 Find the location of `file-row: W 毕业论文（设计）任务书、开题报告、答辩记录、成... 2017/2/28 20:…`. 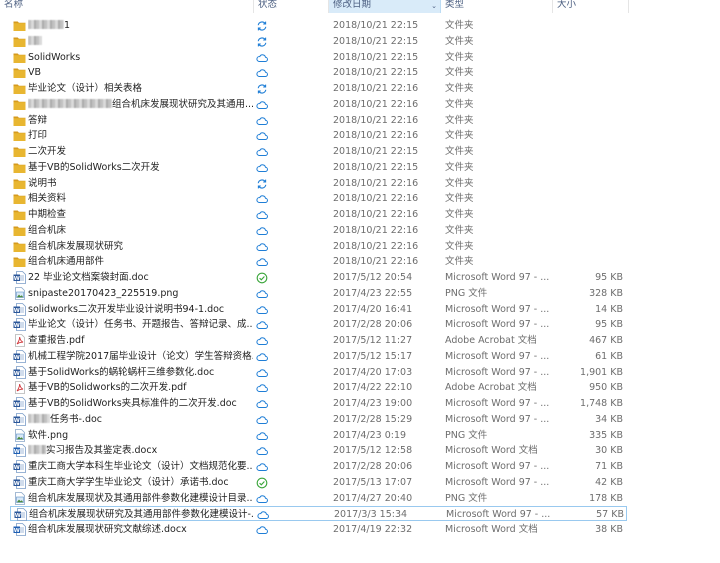

file-row: W 毕业论文（设计）任务书、开题报告、答辩记录、成... 2017/2/28 20:… is located at coordinates (318, 324).